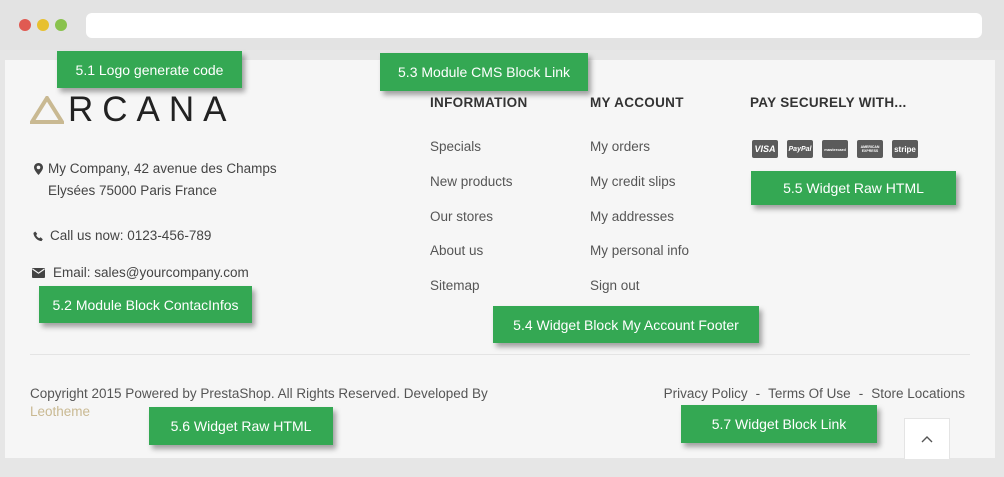  What do you see at coordinates (61, 25) in the screenshot?
I see `maximize-window-button` at bounding box center [61, 25].